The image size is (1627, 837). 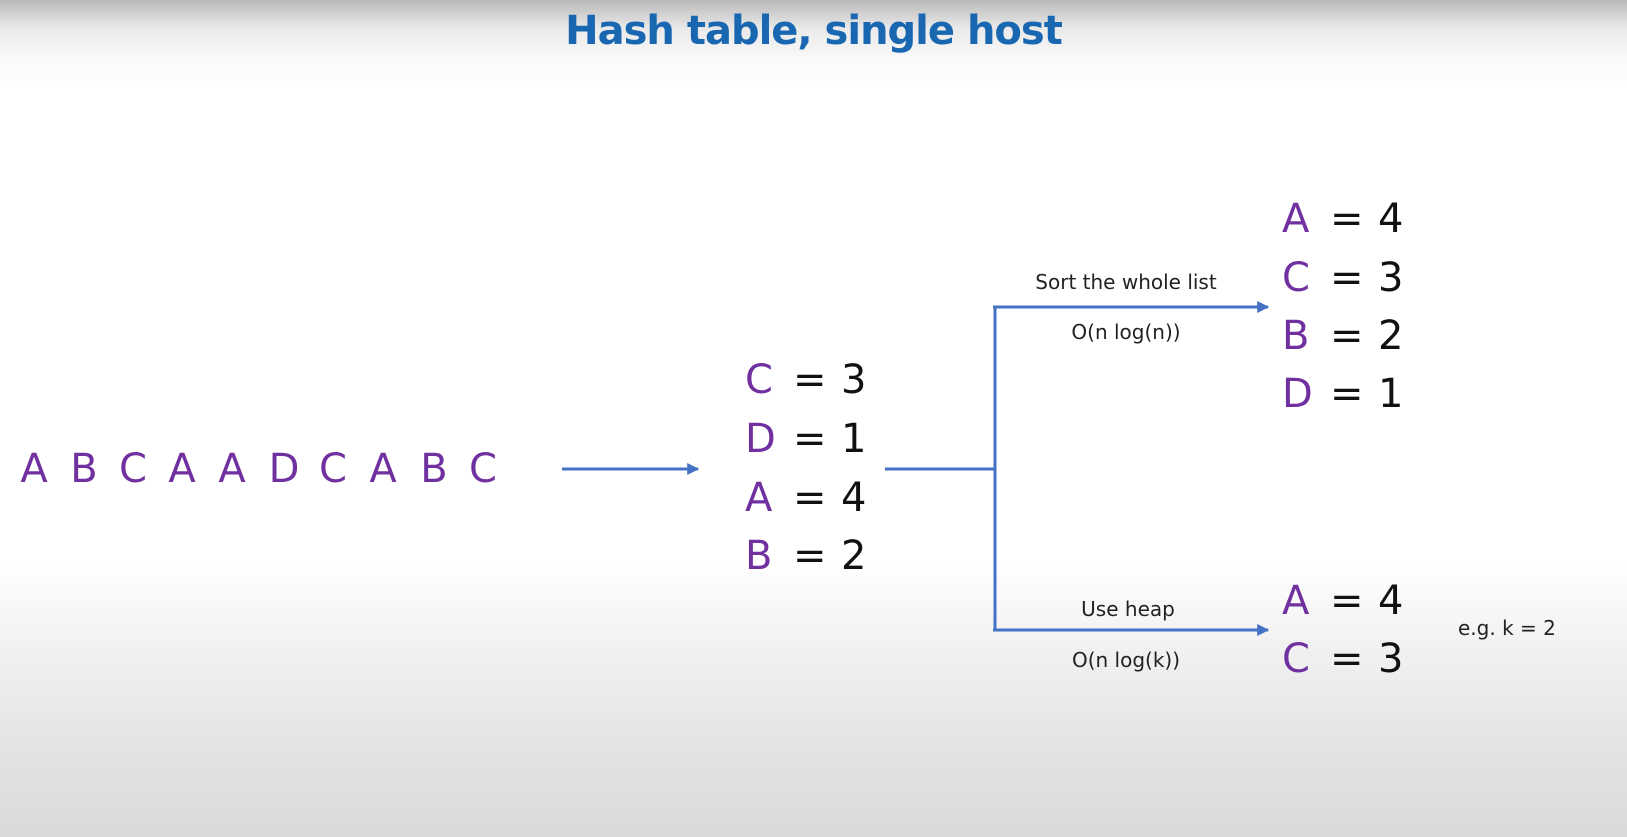 I want to click on k-example-note: e.g. k = 2, so click(x=1507, y=628).